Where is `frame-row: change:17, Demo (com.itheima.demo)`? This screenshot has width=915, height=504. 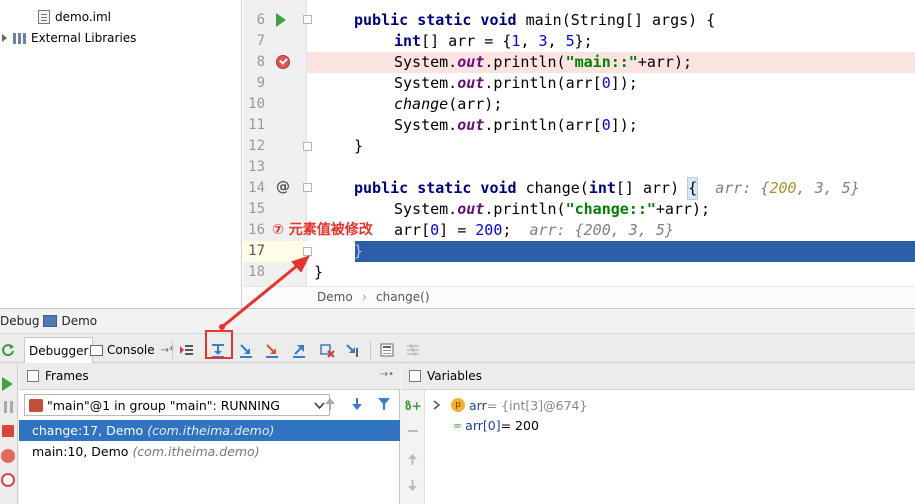 frame-row: change:17, Demo (com.itheima.demo) is located at coordinates (209, 430).